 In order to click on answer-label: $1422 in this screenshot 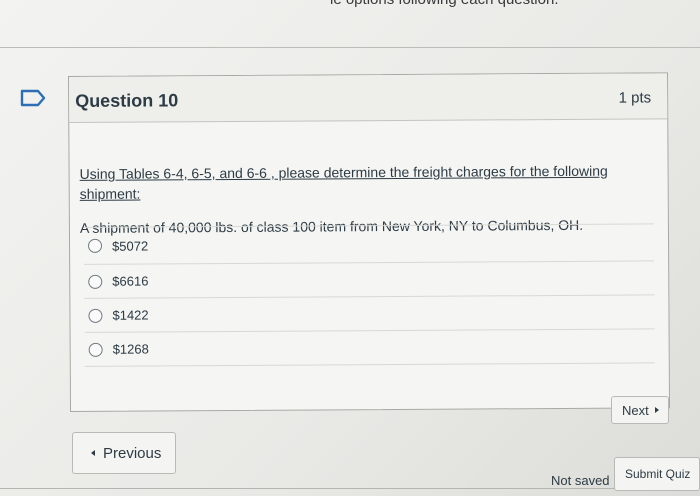, I will do `click(130, 315)`.